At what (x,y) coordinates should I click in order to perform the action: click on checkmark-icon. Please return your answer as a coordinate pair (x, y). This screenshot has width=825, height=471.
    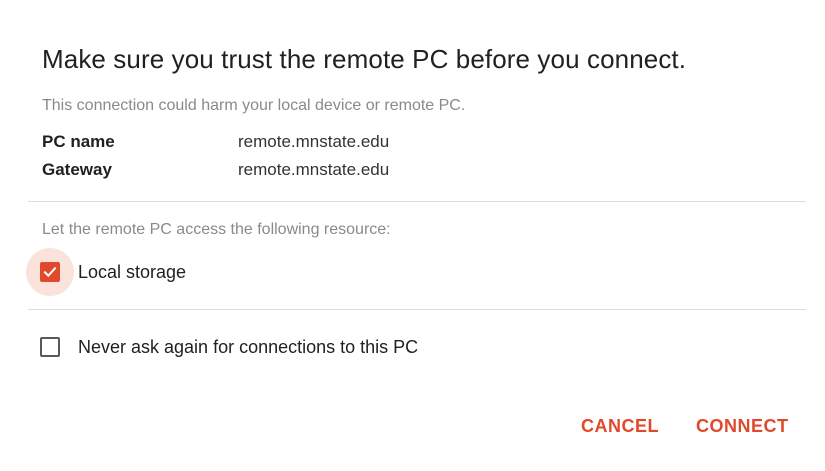
    Looking at the image, I should click on (50, 272).